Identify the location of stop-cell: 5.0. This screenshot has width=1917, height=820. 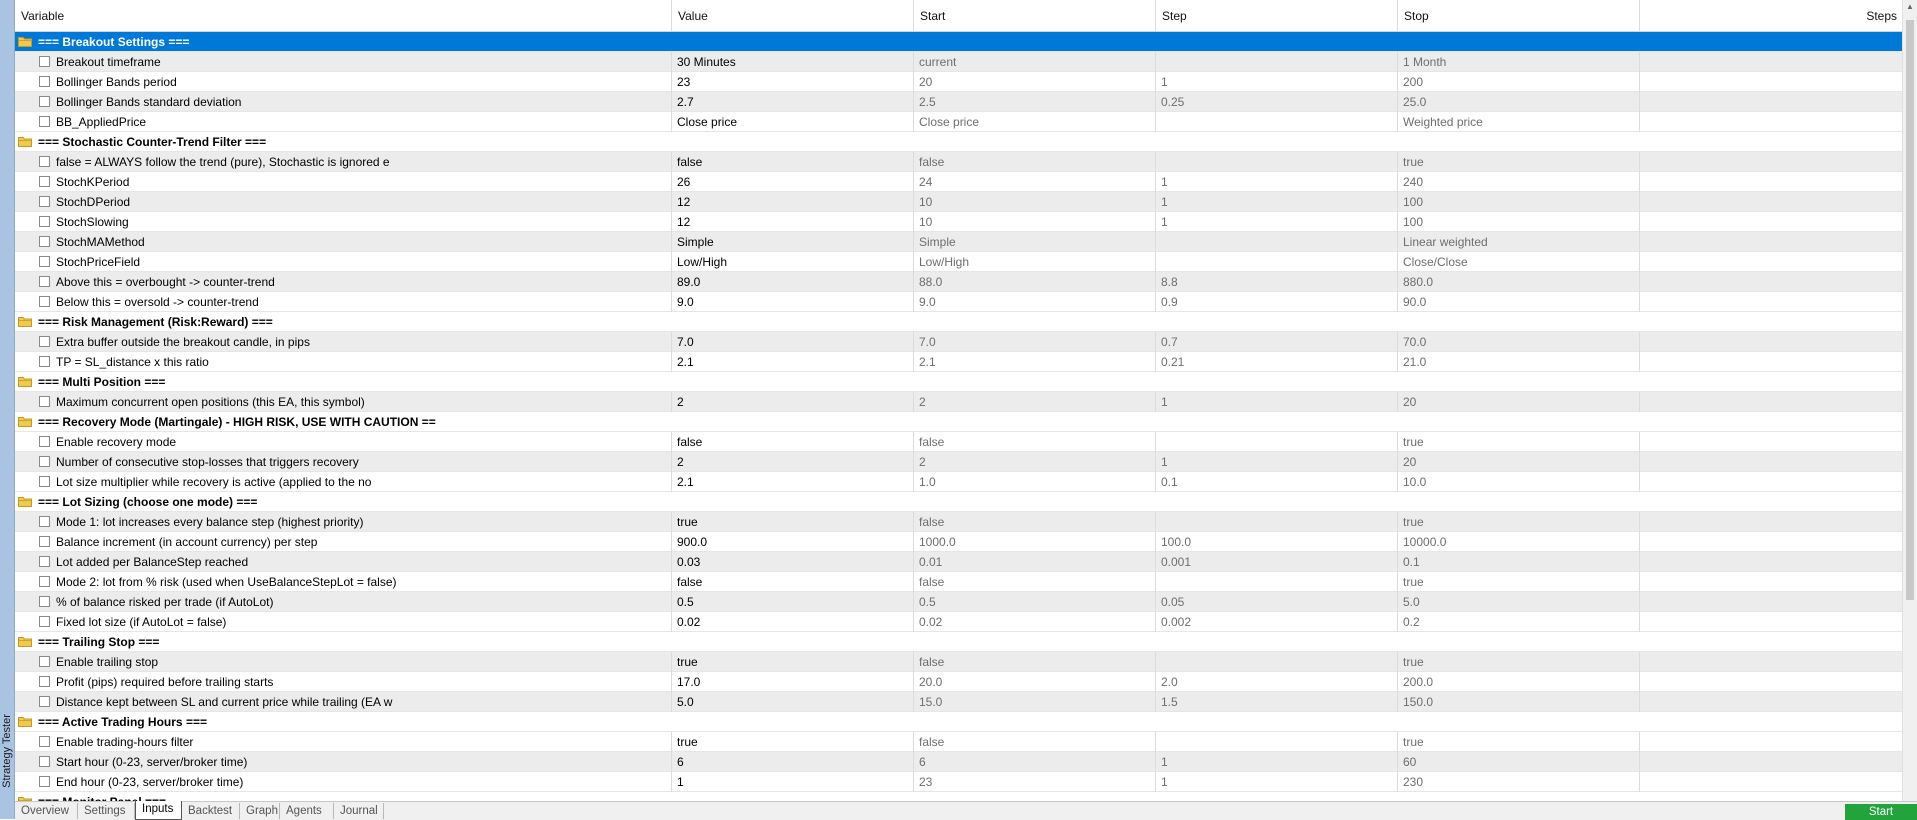
(1519, 602).